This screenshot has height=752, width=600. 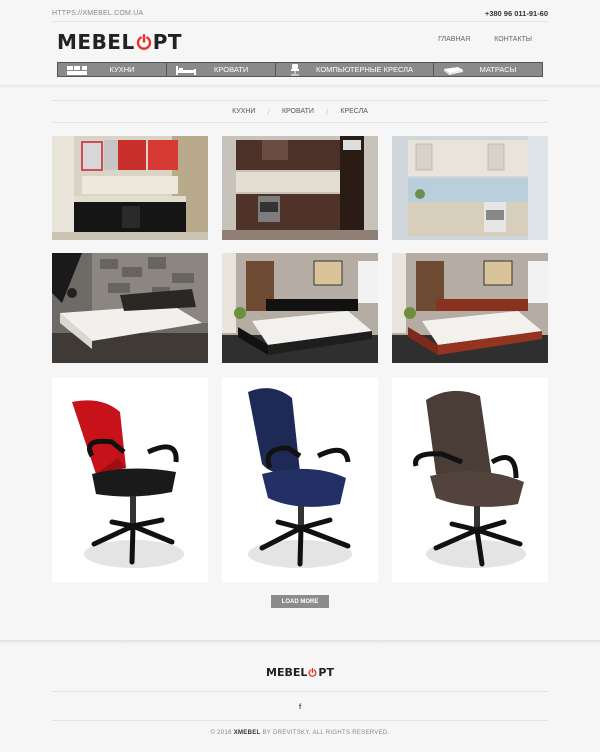 I want to click on gallery-item-bed-red, so click(x=470, y=308).